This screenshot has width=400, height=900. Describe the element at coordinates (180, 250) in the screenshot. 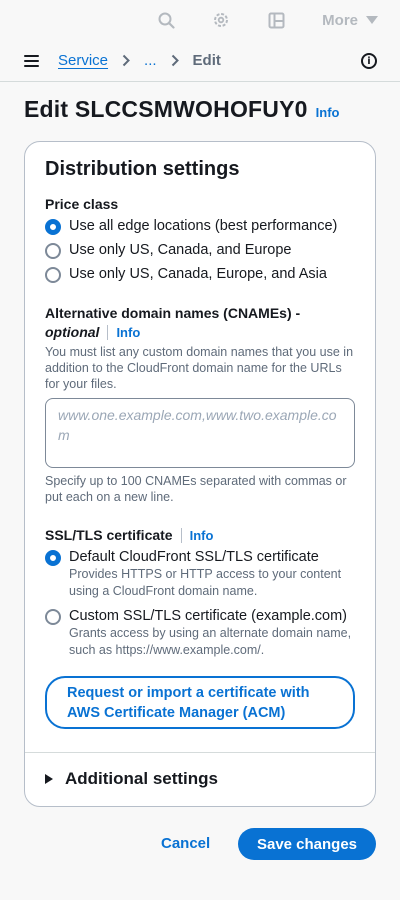

I see `option-label: Use only US, Canada, and Europe` at that location.